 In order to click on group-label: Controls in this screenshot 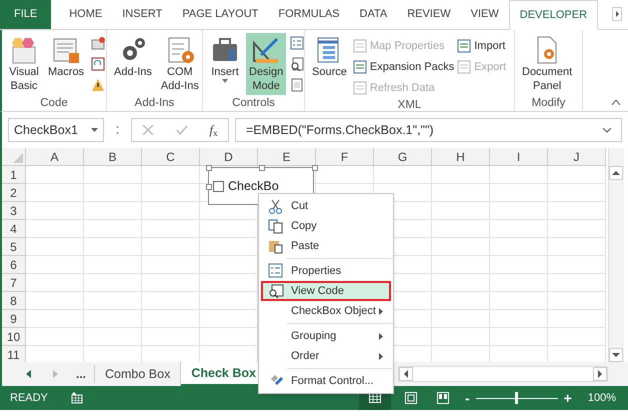, I will do `click(253, 103)`.